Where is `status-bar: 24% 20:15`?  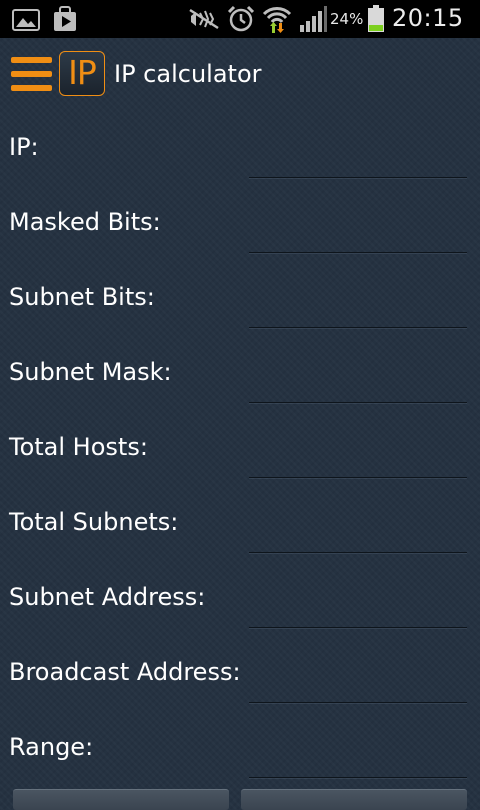 status-bar: 24% 20:15 is located at coordinates (240, 19).